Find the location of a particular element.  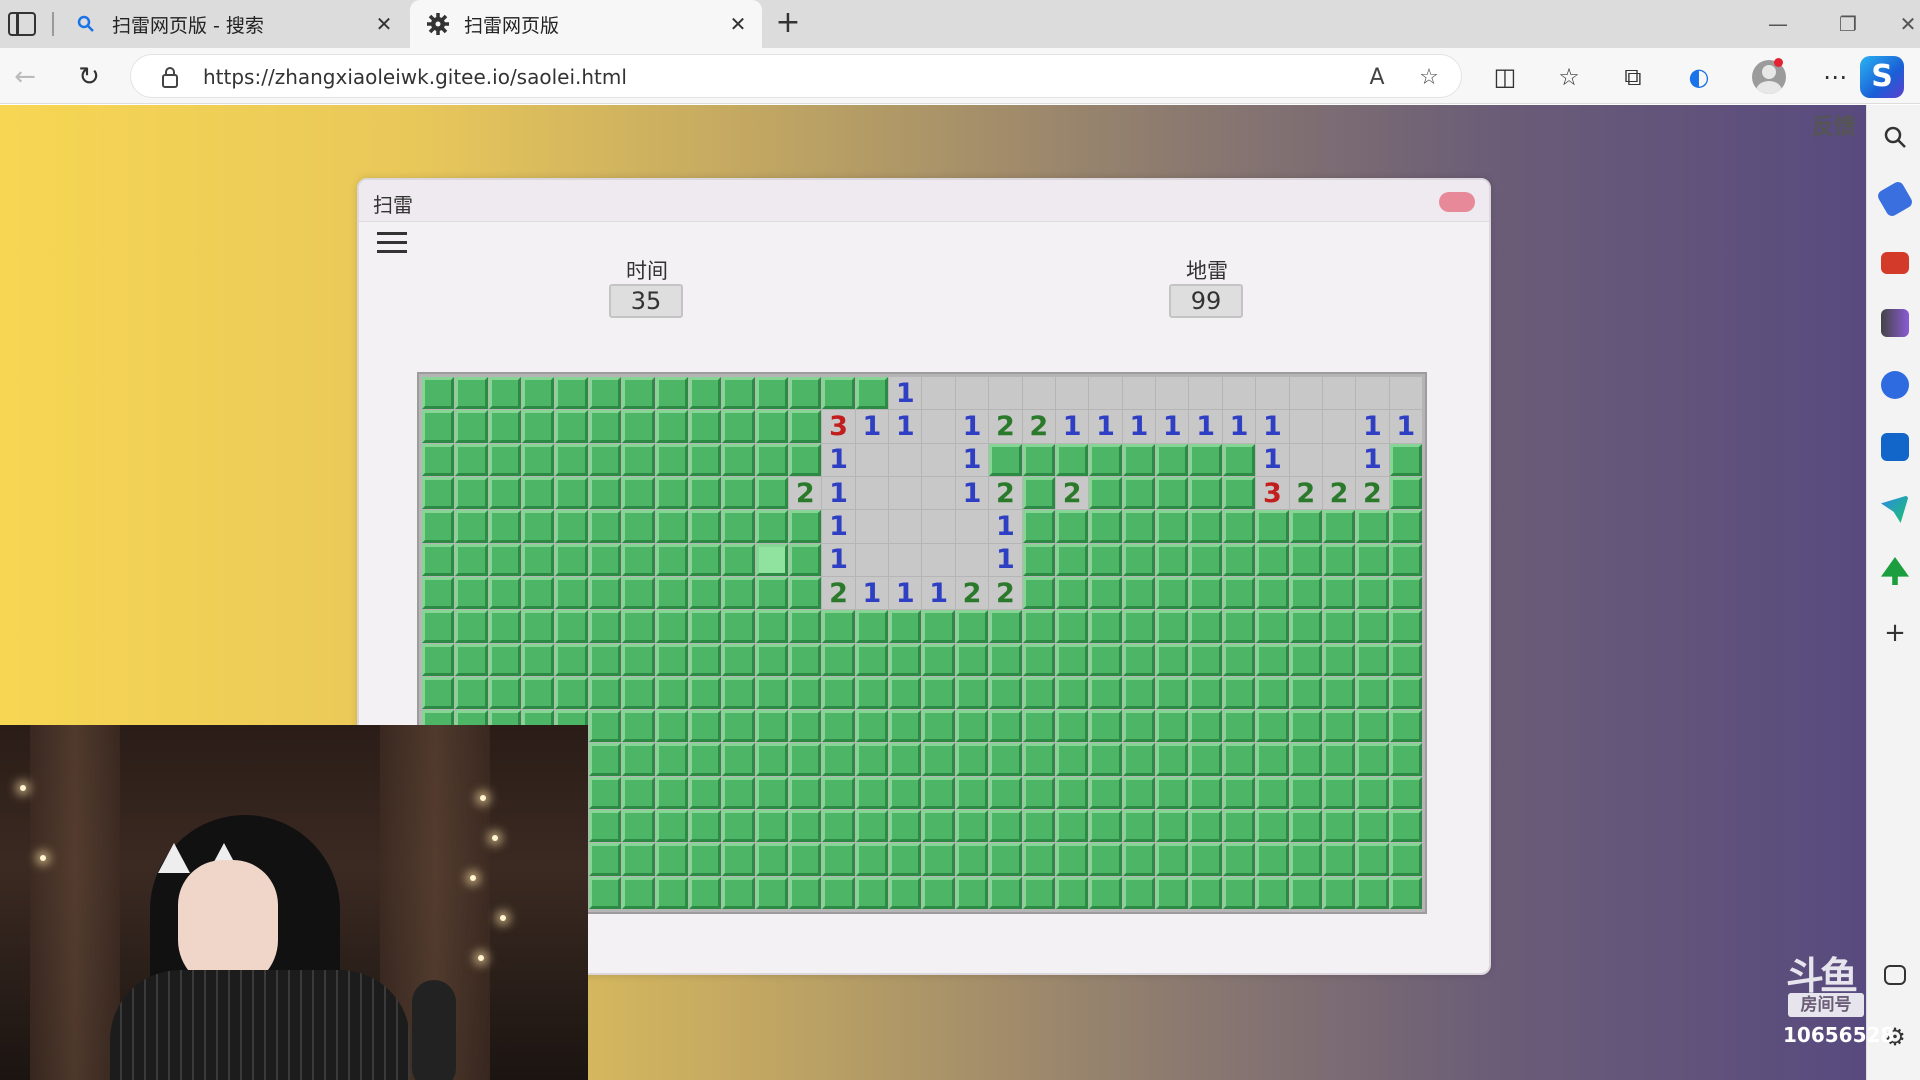

feedback-button: 反馈 is located at coordinates (1834, 125).